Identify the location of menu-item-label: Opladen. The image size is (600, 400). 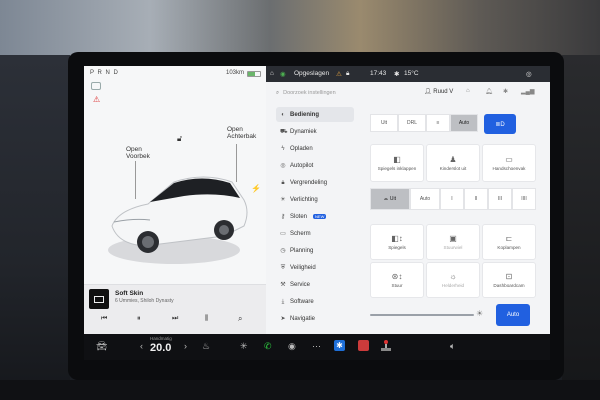
(301, 148).